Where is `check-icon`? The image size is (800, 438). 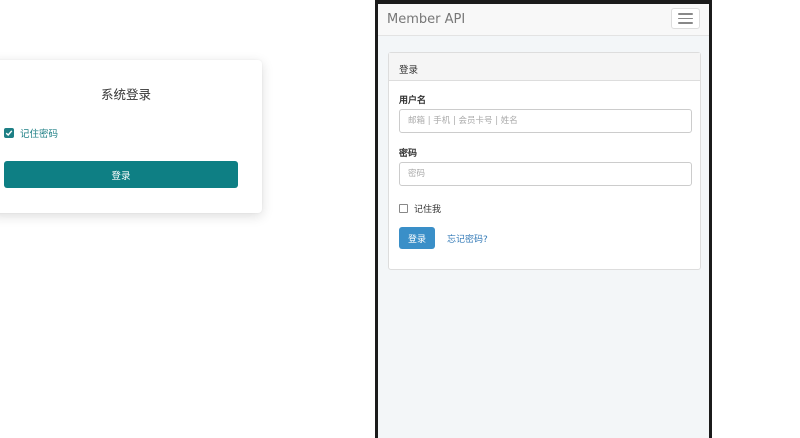 check-icon is located at coordinates (9, 133).